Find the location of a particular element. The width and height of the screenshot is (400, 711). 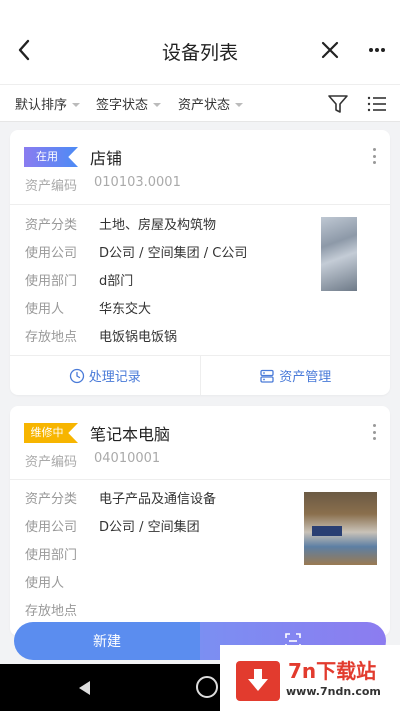

asset-name: 店铺 is located at coordinates (106, 158).